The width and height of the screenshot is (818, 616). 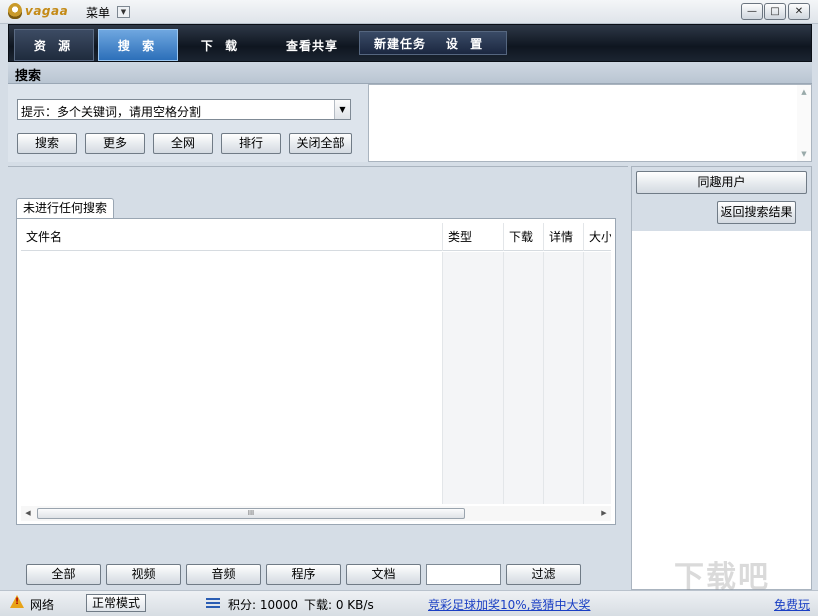 What do you see at coordinates (509, 604) in the screenshot?
I see `promo-link: 竞彩足球加奖10%,竟猜中大奖` at bounding box center [509, 604].